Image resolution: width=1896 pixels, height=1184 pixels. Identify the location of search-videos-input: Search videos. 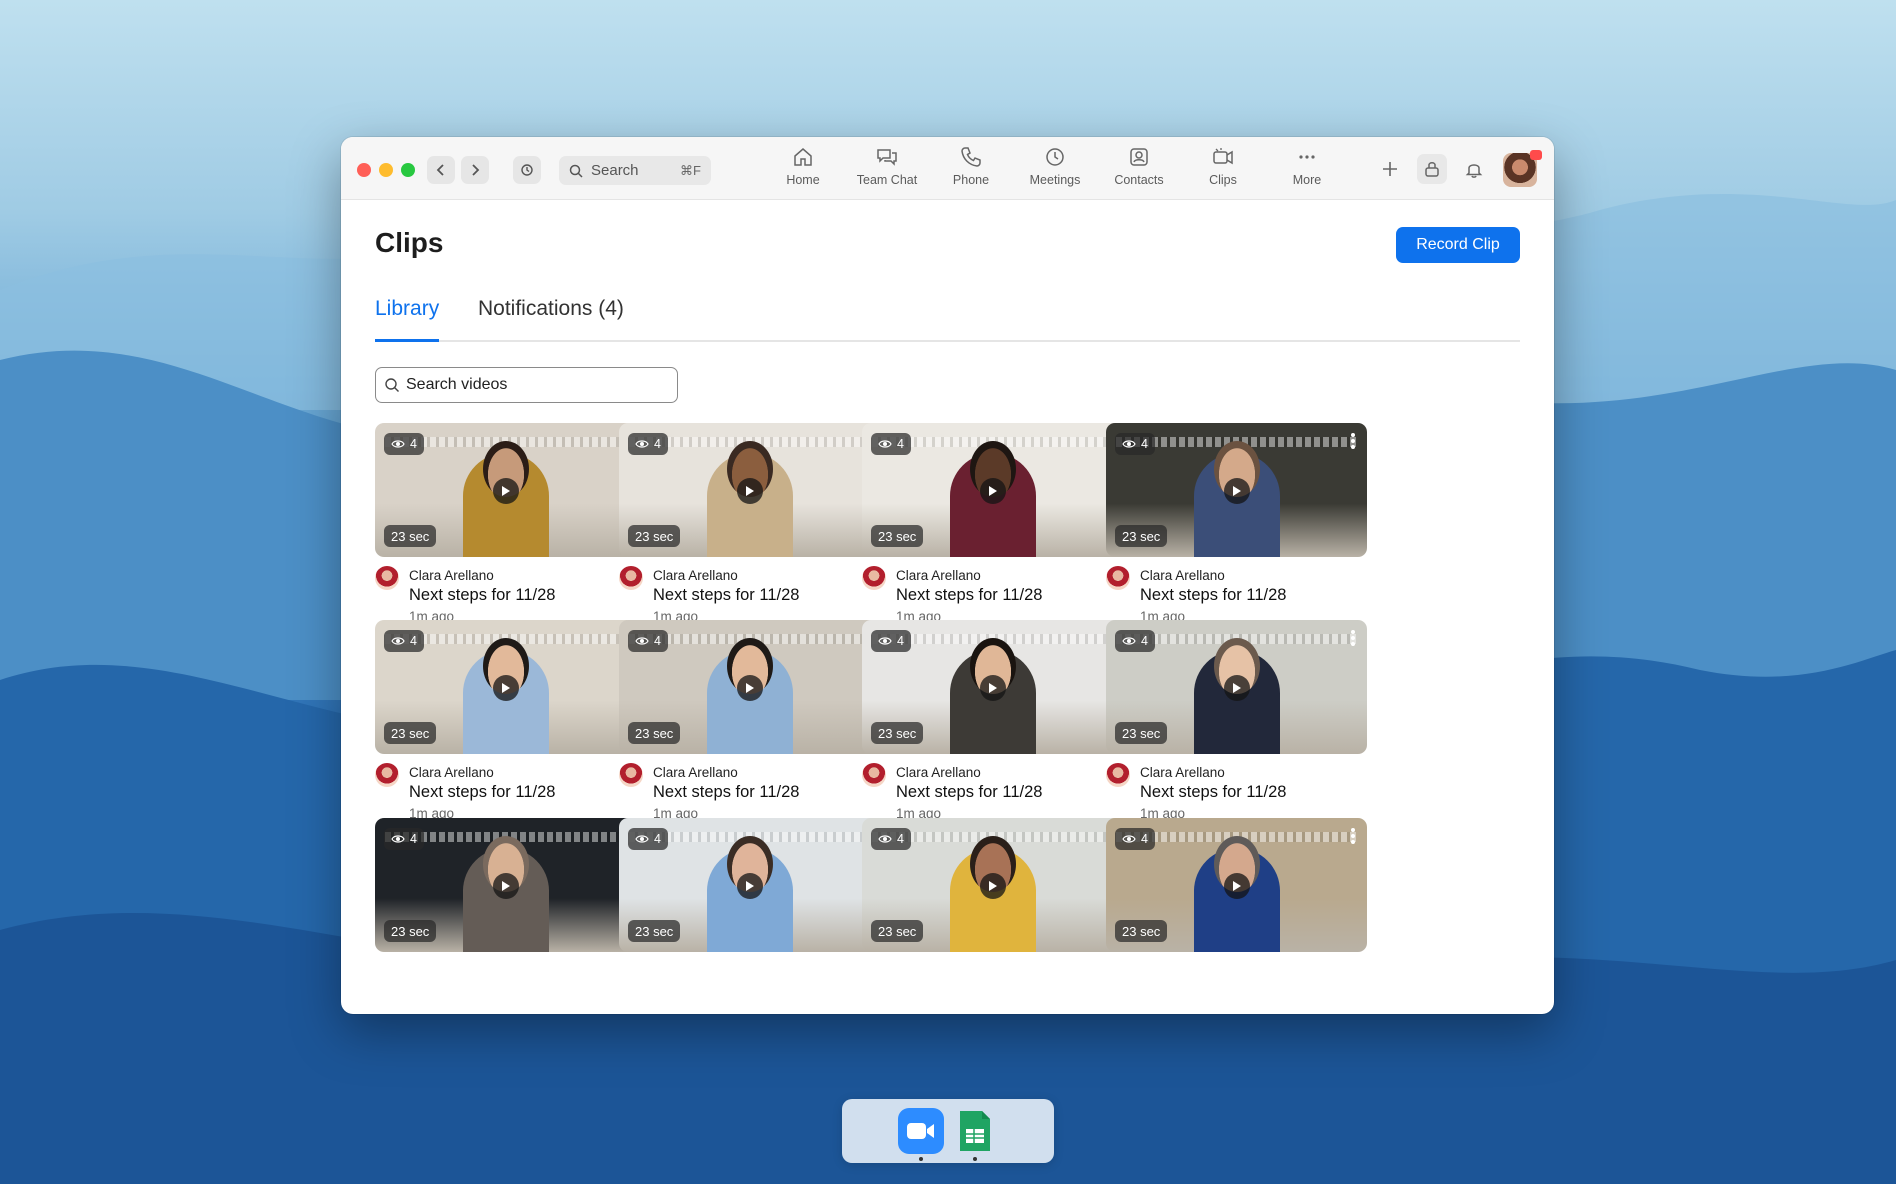
(526, 385).